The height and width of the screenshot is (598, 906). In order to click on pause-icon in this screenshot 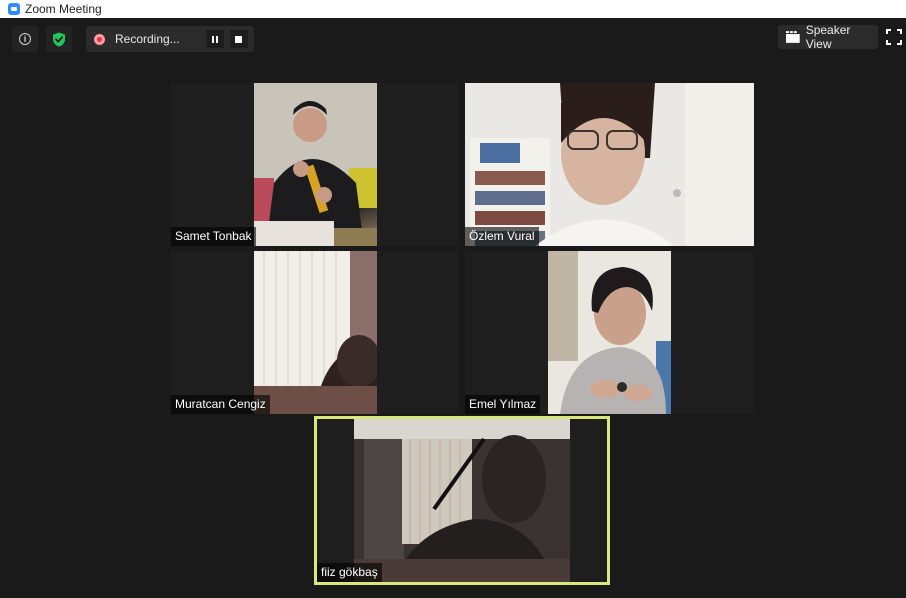, I will do `click(214, 39)`.